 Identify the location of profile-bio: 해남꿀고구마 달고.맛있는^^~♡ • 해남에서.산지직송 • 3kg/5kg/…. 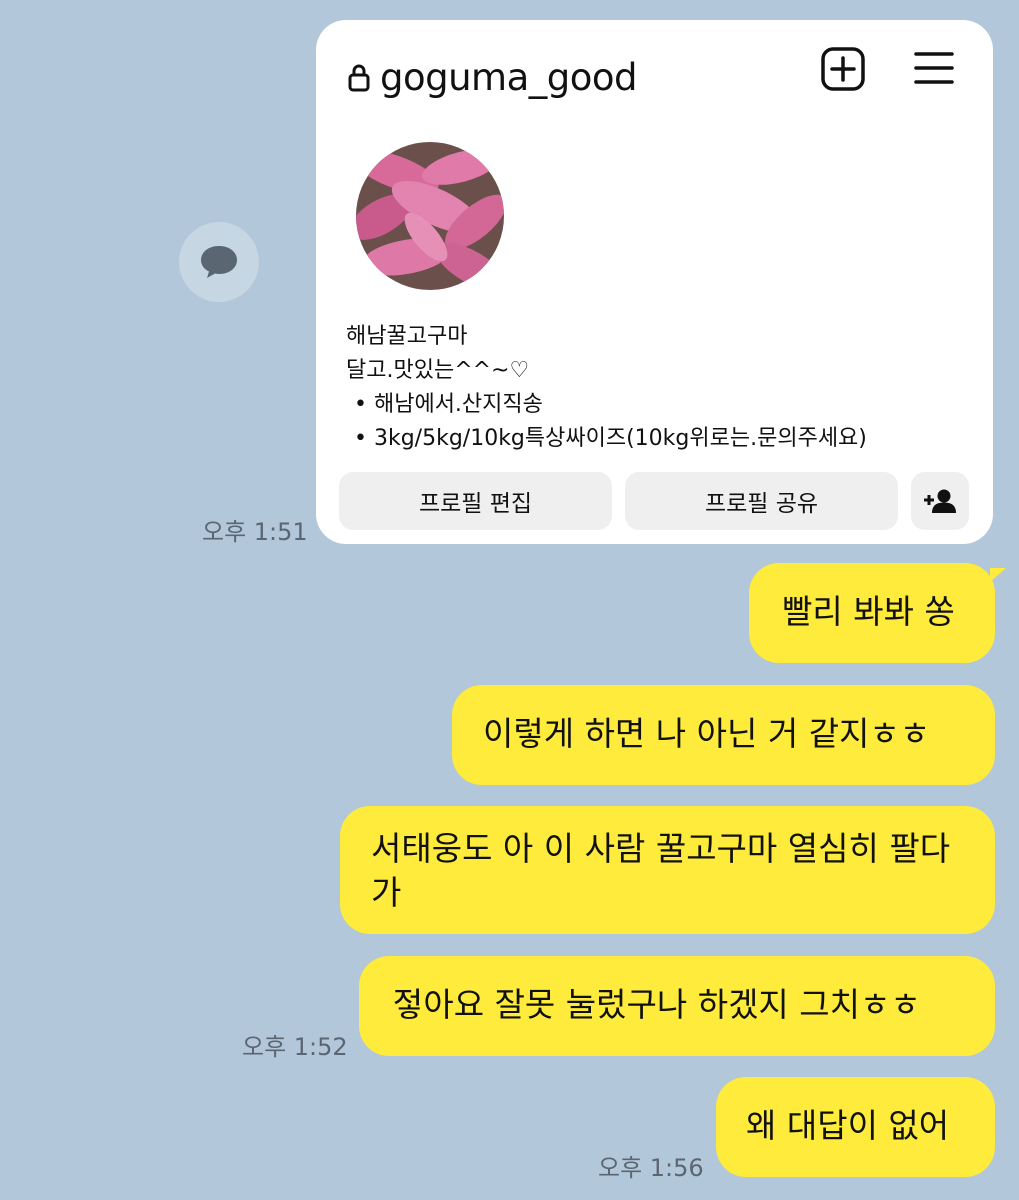
(606, 388).